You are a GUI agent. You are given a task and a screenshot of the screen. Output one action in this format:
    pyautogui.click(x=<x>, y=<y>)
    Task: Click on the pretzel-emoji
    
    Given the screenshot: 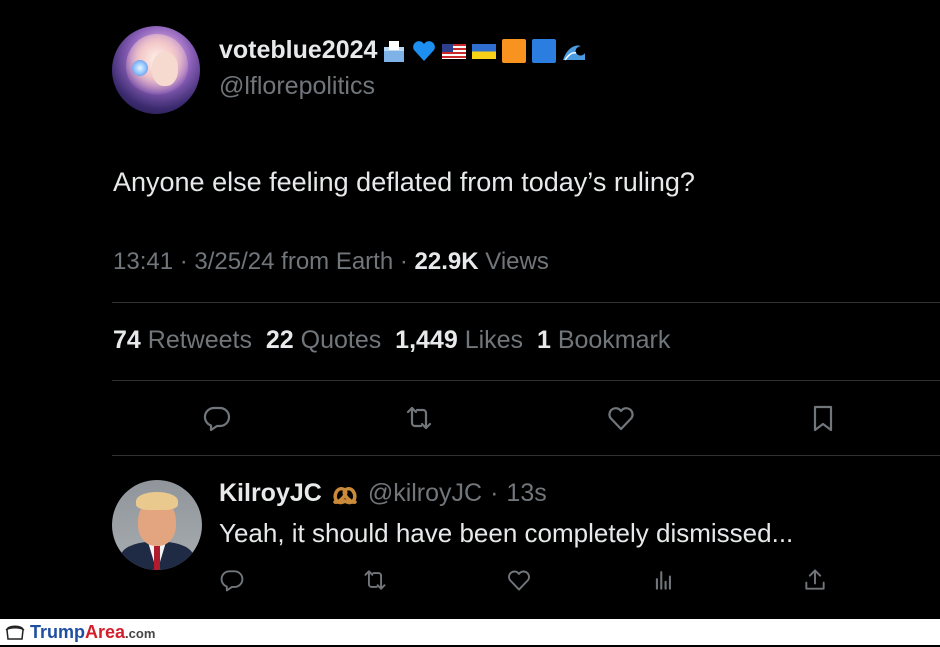 What is the action you would take?
    pyautogui.click(x=345, y=493)
    